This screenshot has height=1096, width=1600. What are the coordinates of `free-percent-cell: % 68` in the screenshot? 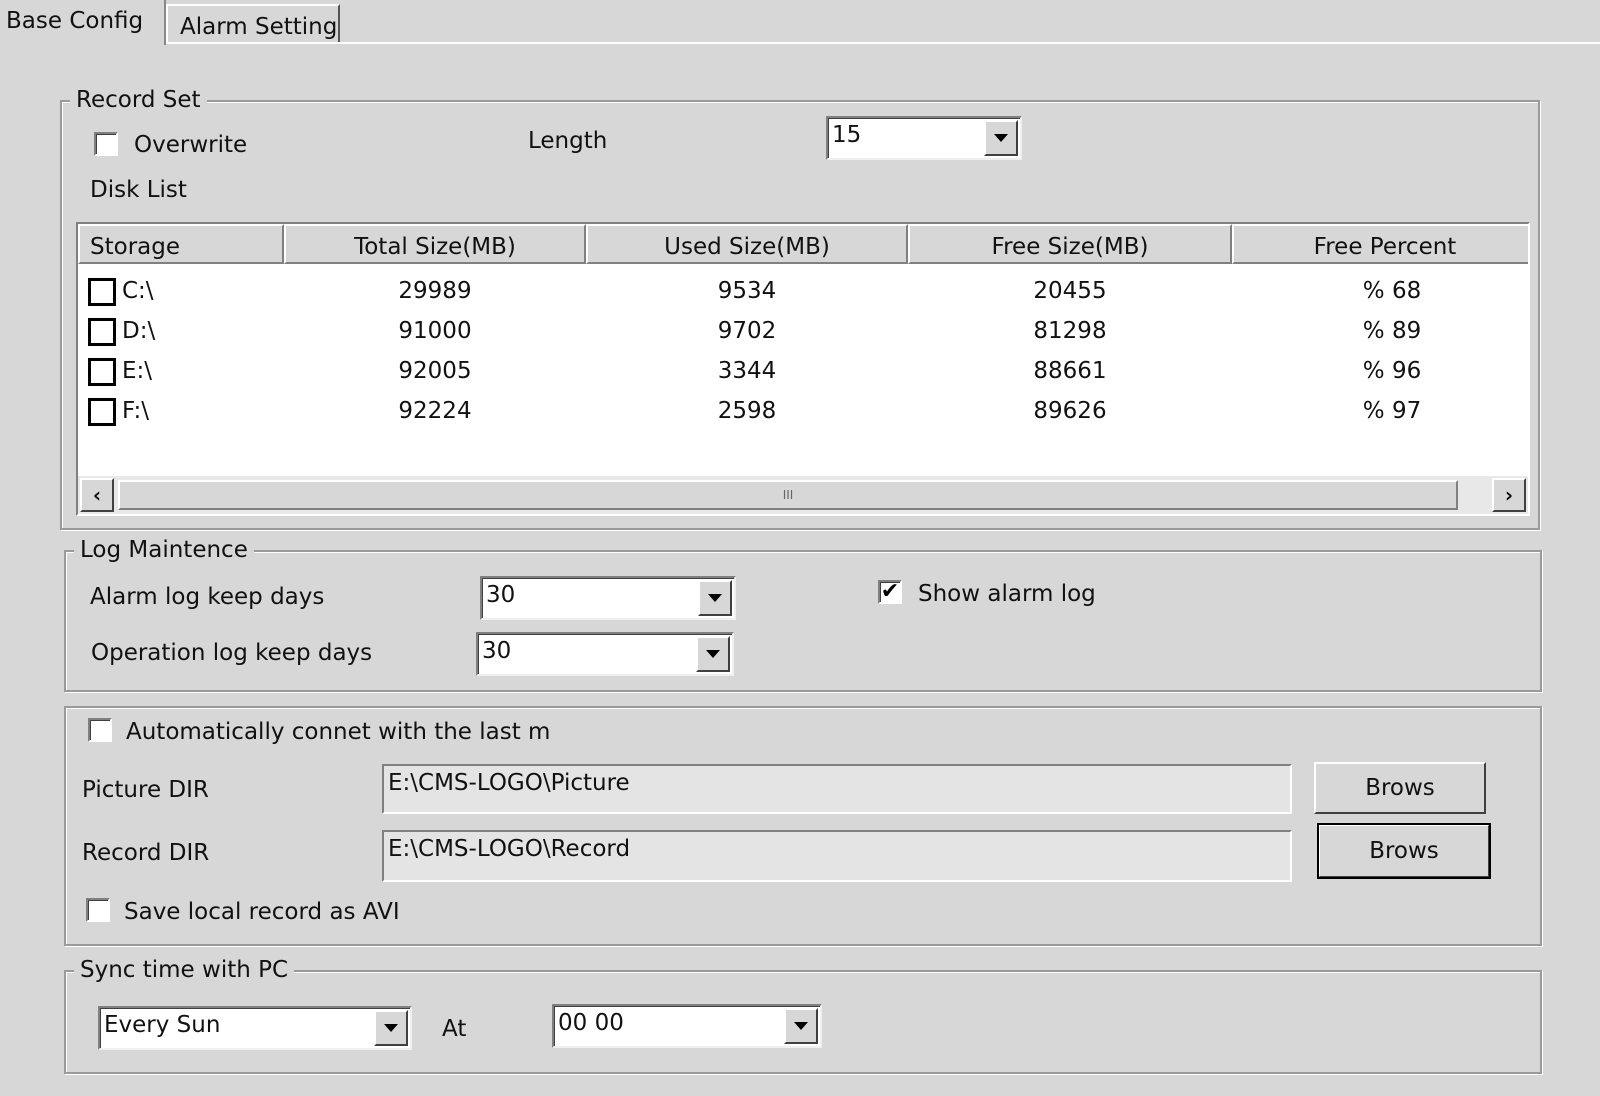 It's located at (1392, 291).